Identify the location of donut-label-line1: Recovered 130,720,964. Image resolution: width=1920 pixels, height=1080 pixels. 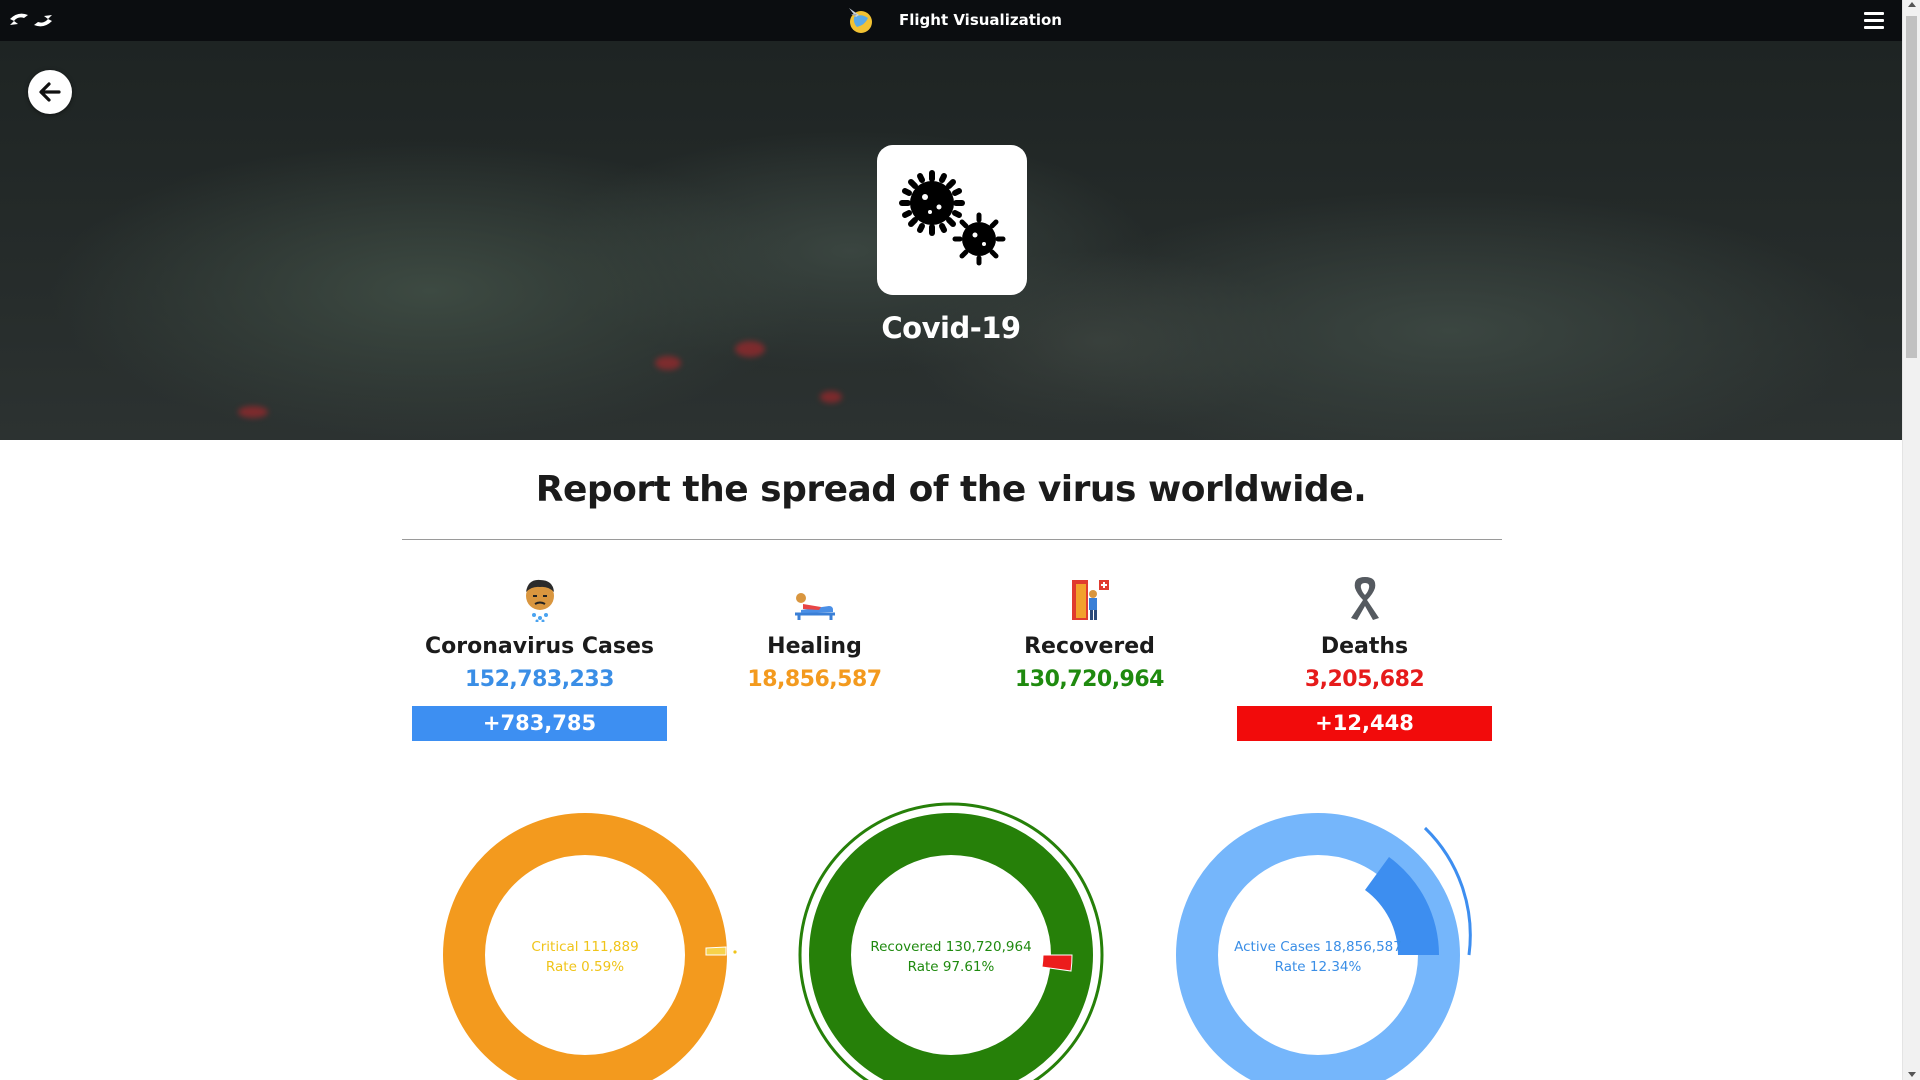
(951, 947).